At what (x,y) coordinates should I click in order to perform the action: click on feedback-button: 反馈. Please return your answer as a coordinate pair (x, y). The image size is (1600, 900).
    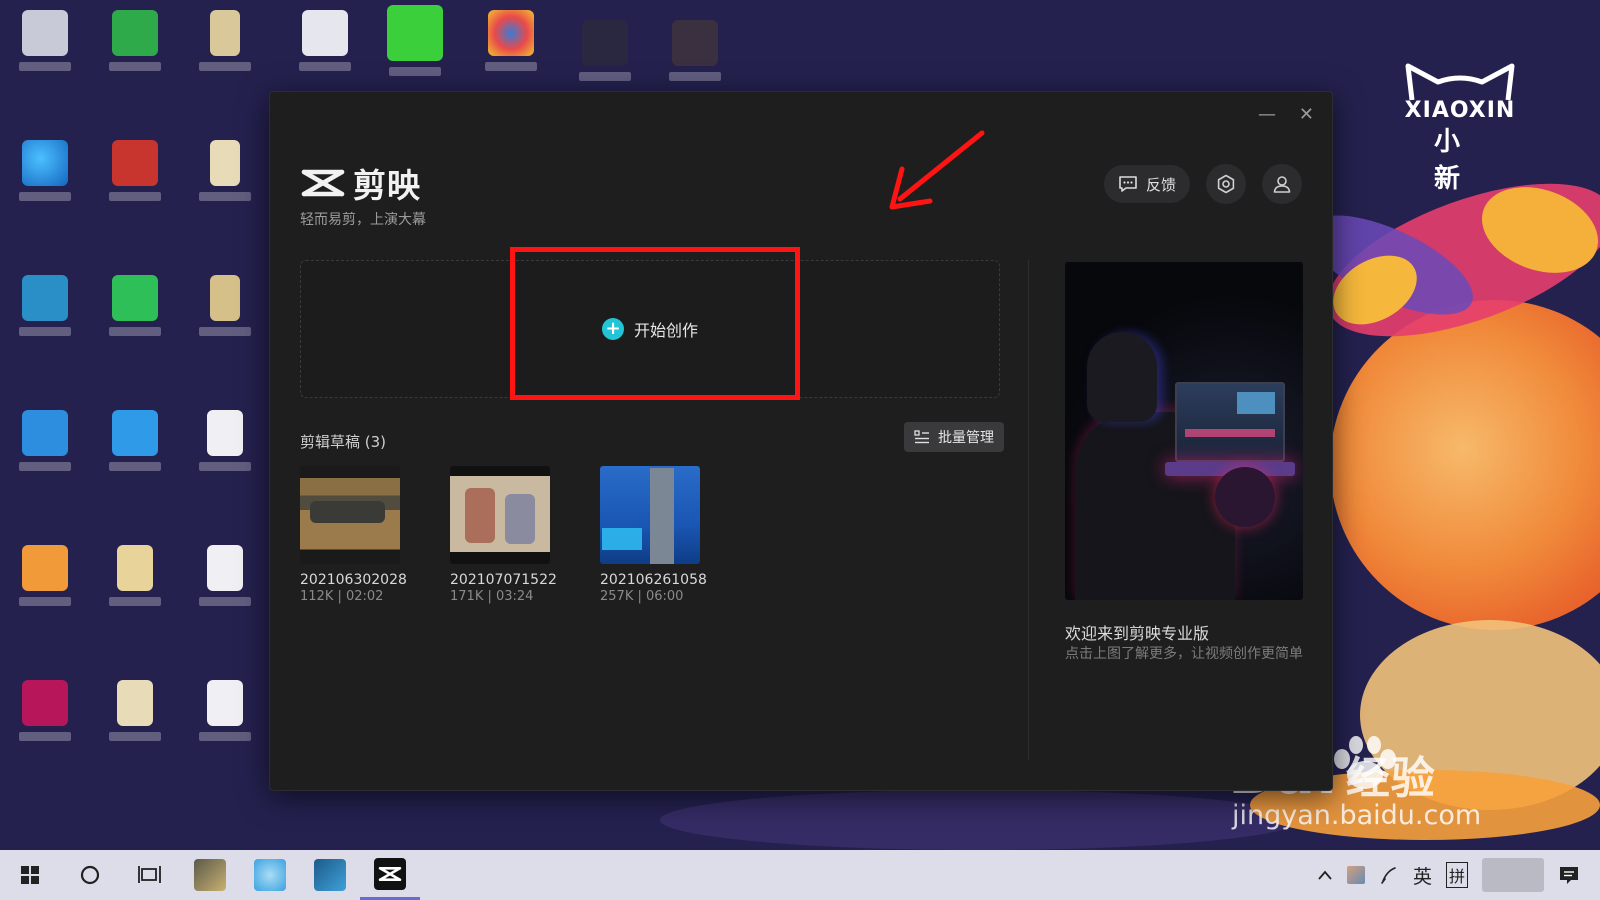
    Looking at the image, I should click on (1146, 184).